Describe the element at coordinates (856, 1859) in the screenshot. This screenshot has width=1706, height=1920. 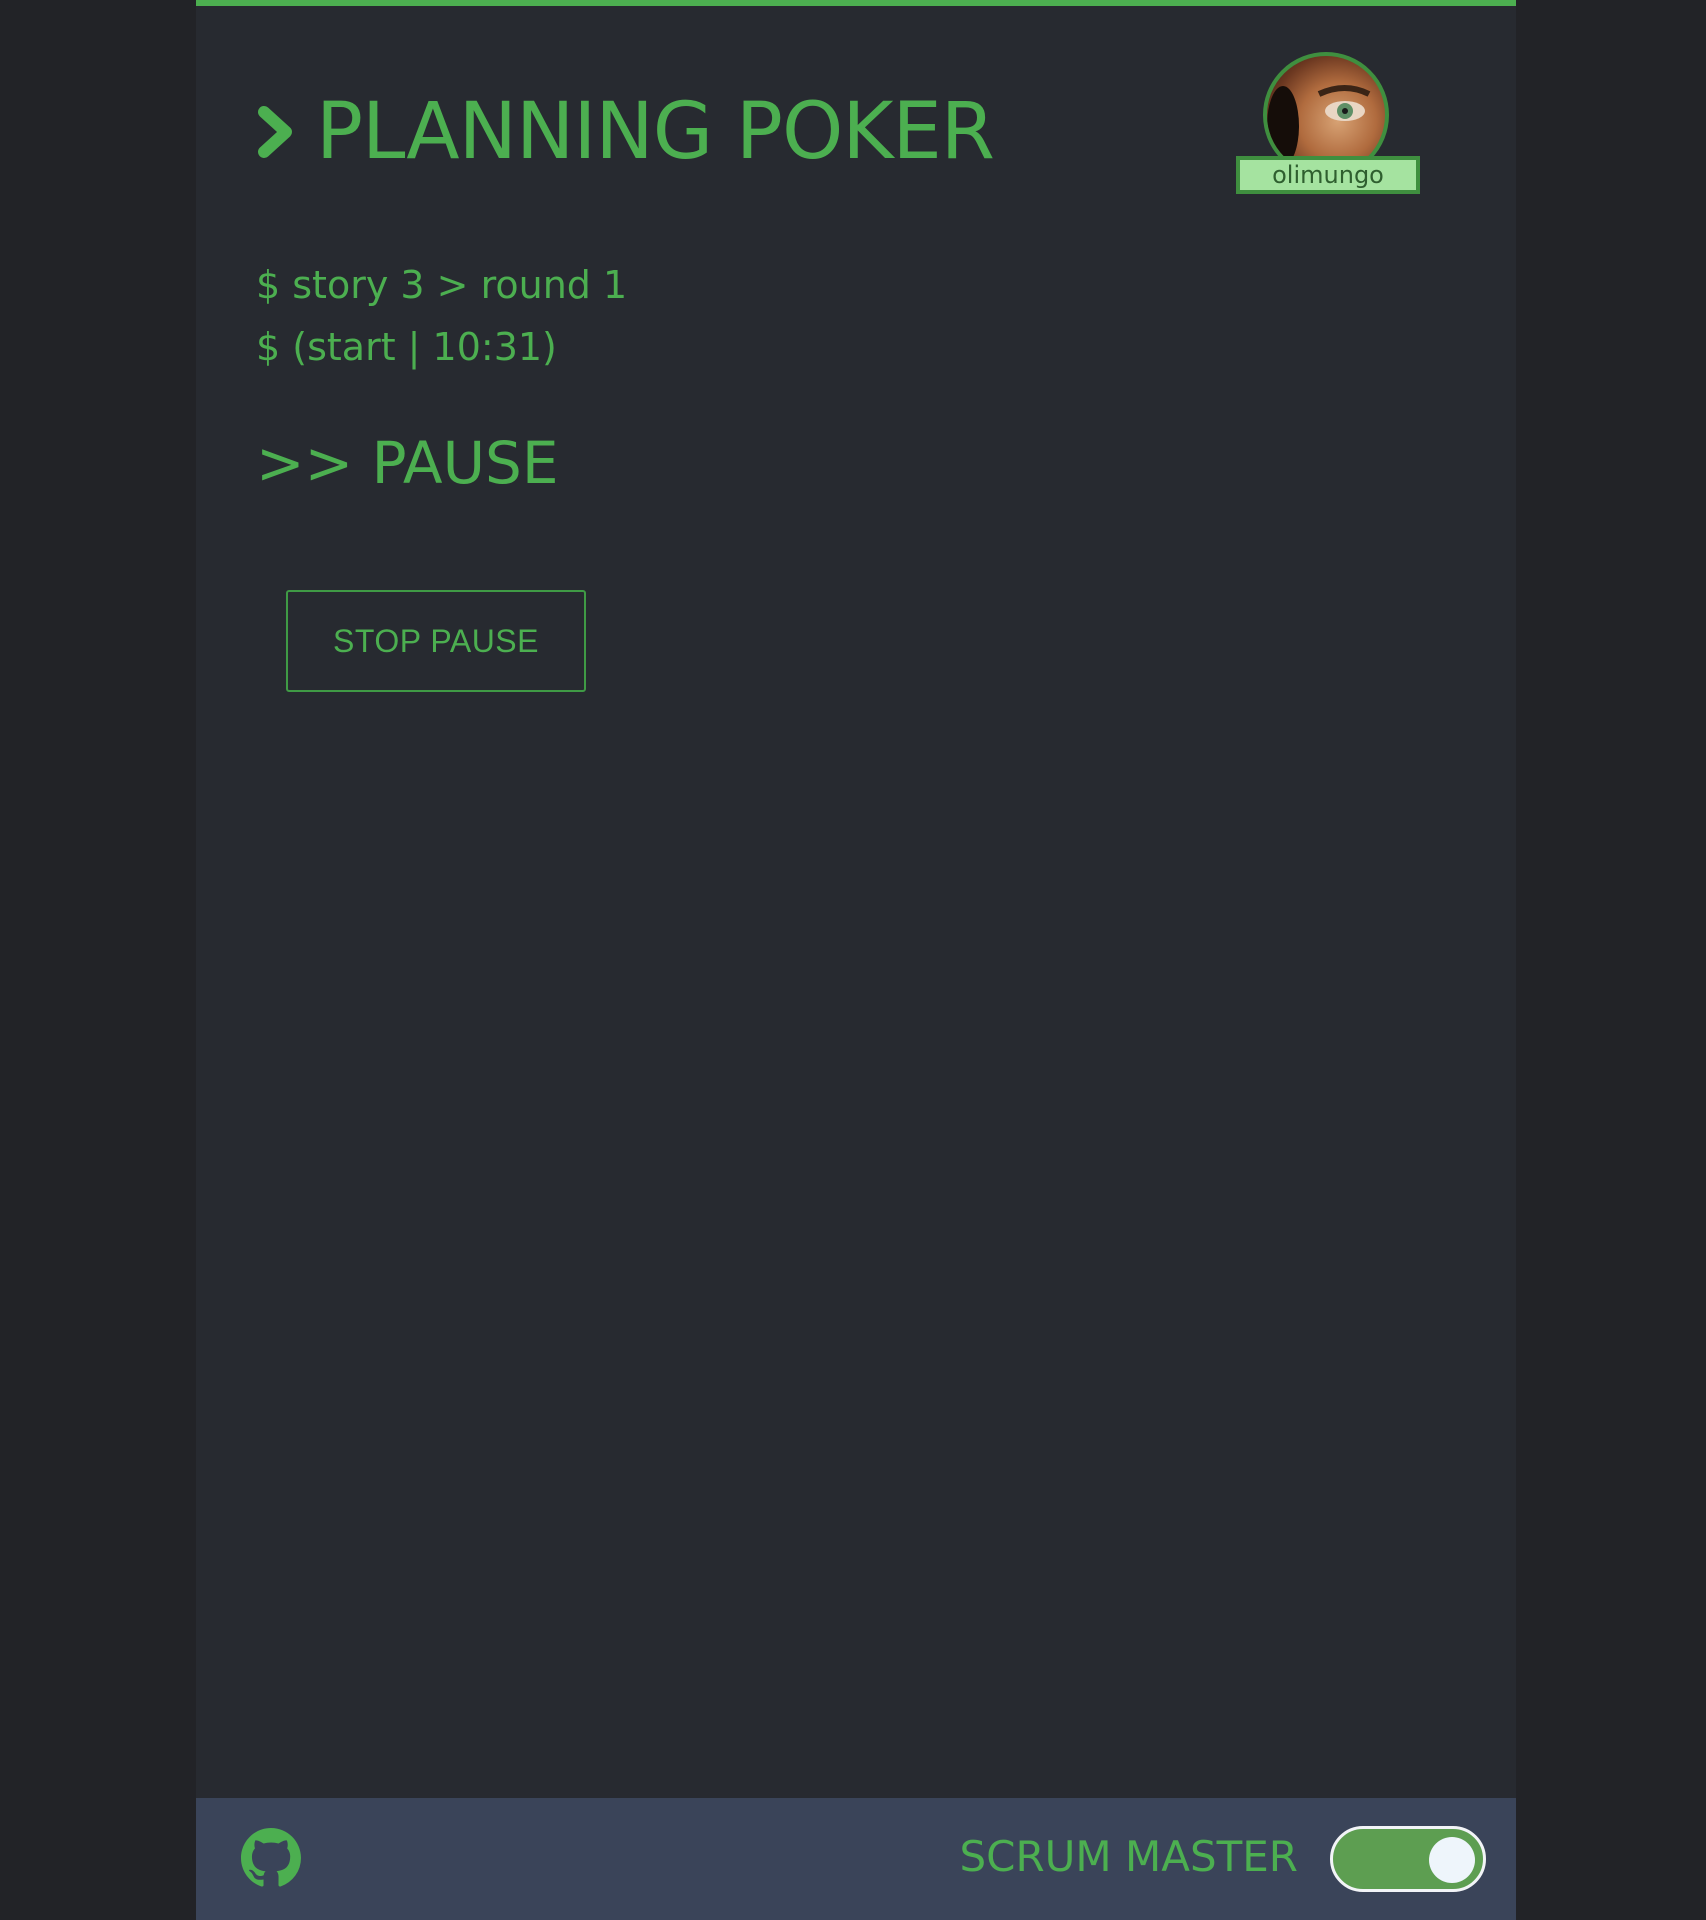
I see `footer: SCRUM MASTER` at that location.